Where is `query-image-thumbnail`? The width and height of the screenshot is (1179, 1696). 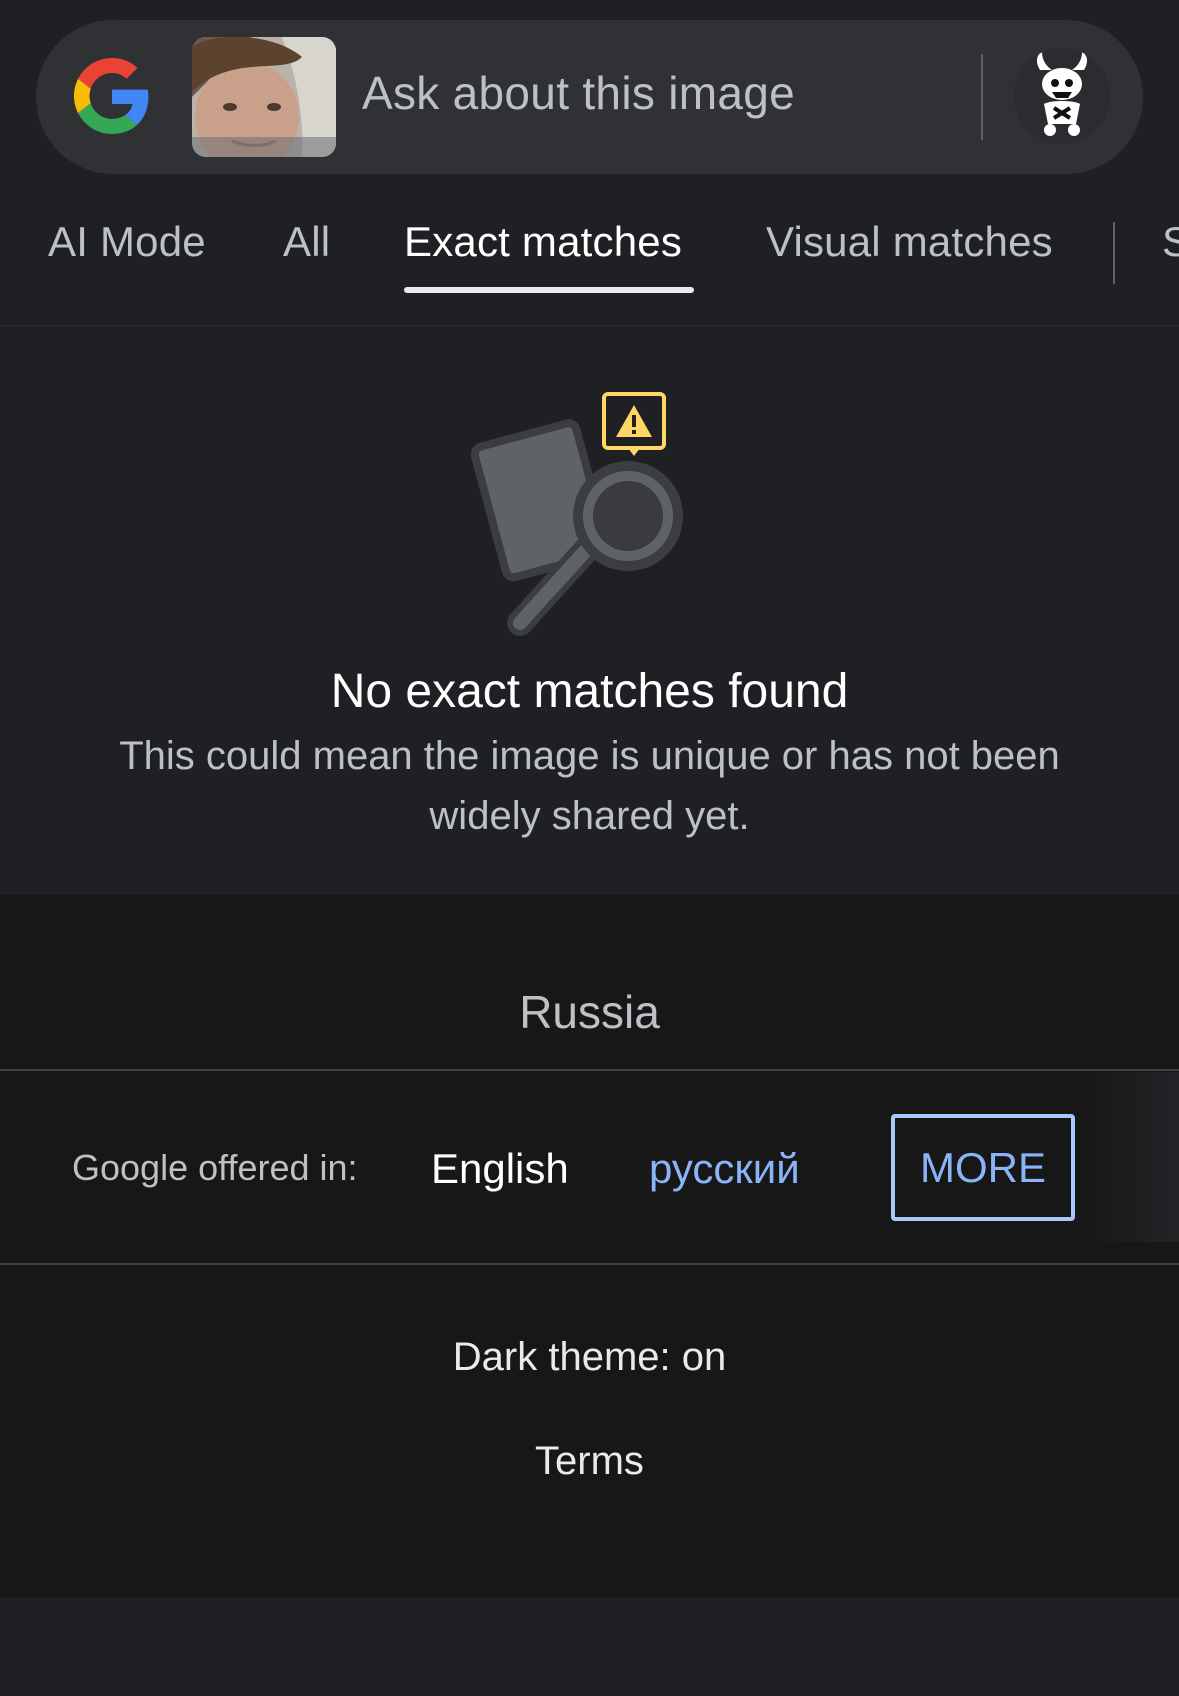 query-image-thumbnail is located at coordinates (264, 97).